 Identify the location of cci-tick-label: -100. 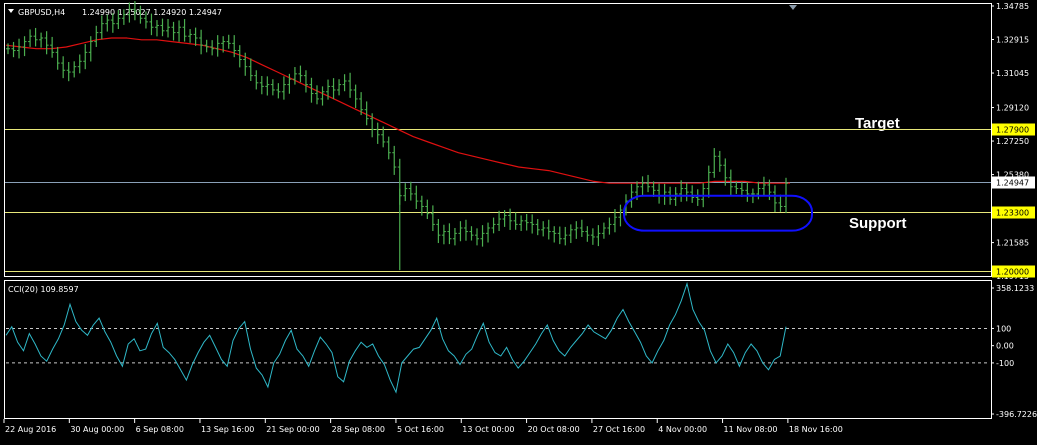
(1005, 363).